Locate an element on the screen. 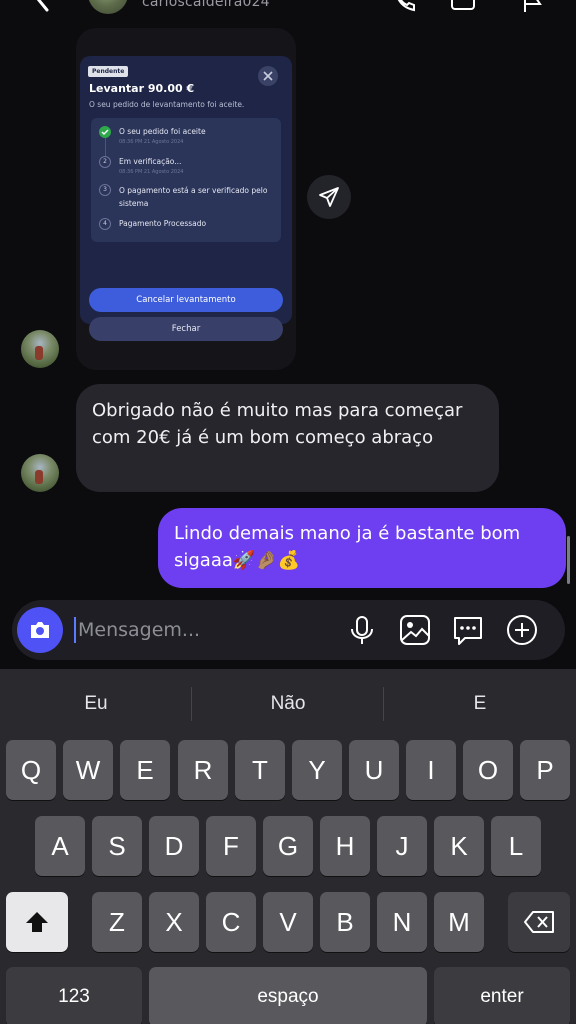 The image size is (576, 1024). video-icon is located at coordinates (463, 7).